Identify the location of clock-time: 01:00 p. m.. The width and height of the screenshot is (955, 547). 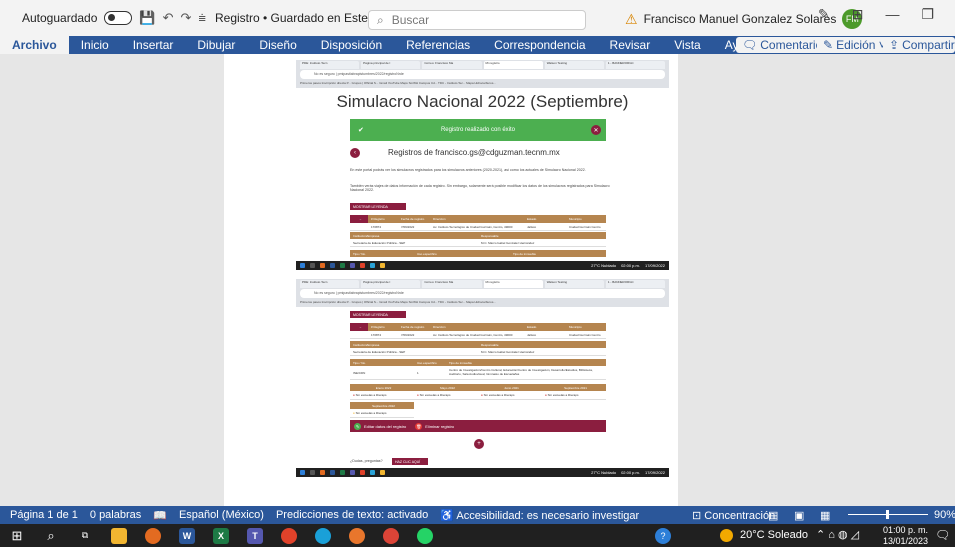
(905, 530).